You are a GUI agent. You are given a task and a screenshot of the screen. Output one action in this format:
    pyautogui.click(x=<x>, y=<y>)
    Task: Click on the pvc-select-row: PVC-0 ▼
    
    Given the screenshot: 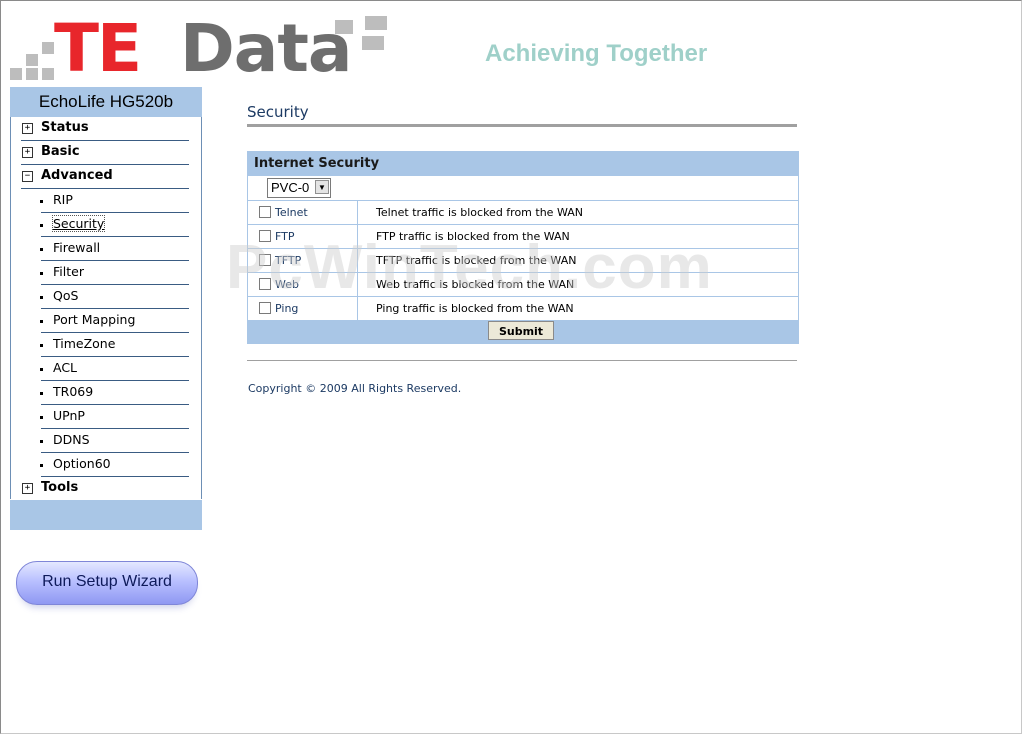 What is the action you would take?
    pyautogui.click(x=523, y=188)
    